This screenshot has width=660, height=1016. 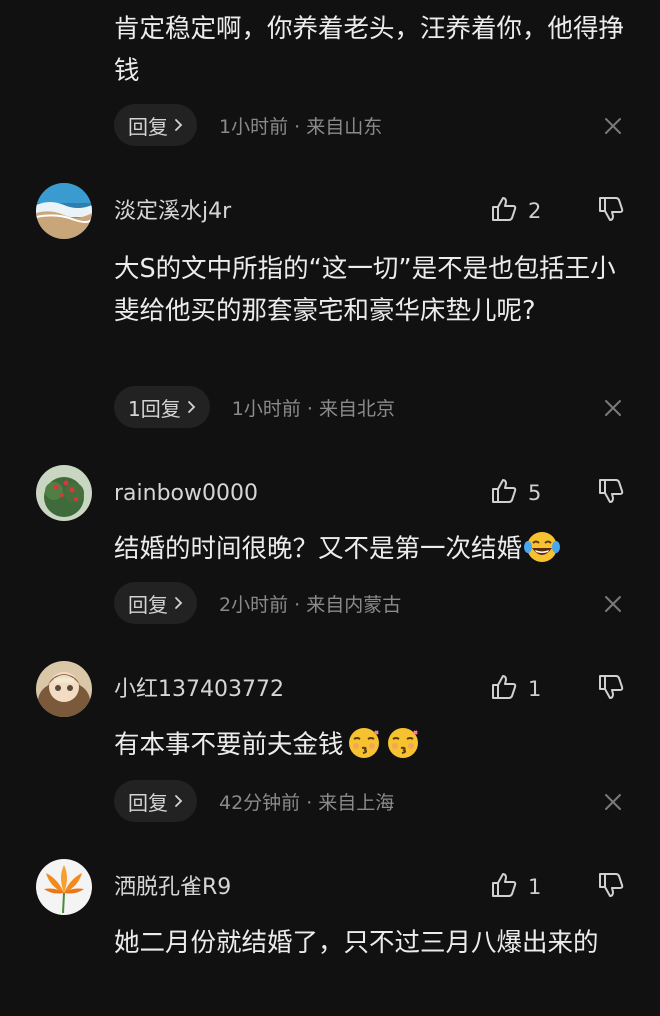 I want to click on comment-text: 大S的文中所指的“这一切”是不是也包括王小斐给他买的那套豪宅和豪华床垫儿呢?, so click(x=365, y=290).